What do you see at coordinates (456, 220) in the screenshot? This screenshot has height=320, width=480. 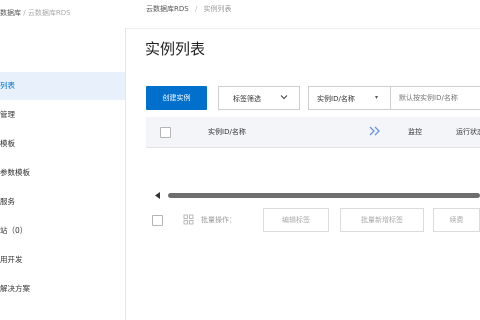 I see `renew-button: 续费` at bounding box center [456, 220].